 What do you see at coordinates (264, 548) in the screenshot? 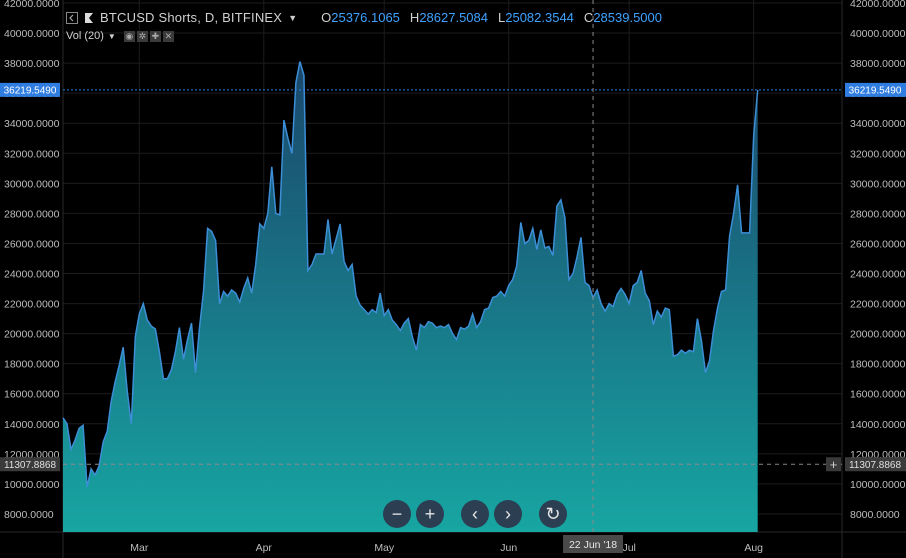
I see `x-tick-label: Apr` at bounding box center [264, 548].